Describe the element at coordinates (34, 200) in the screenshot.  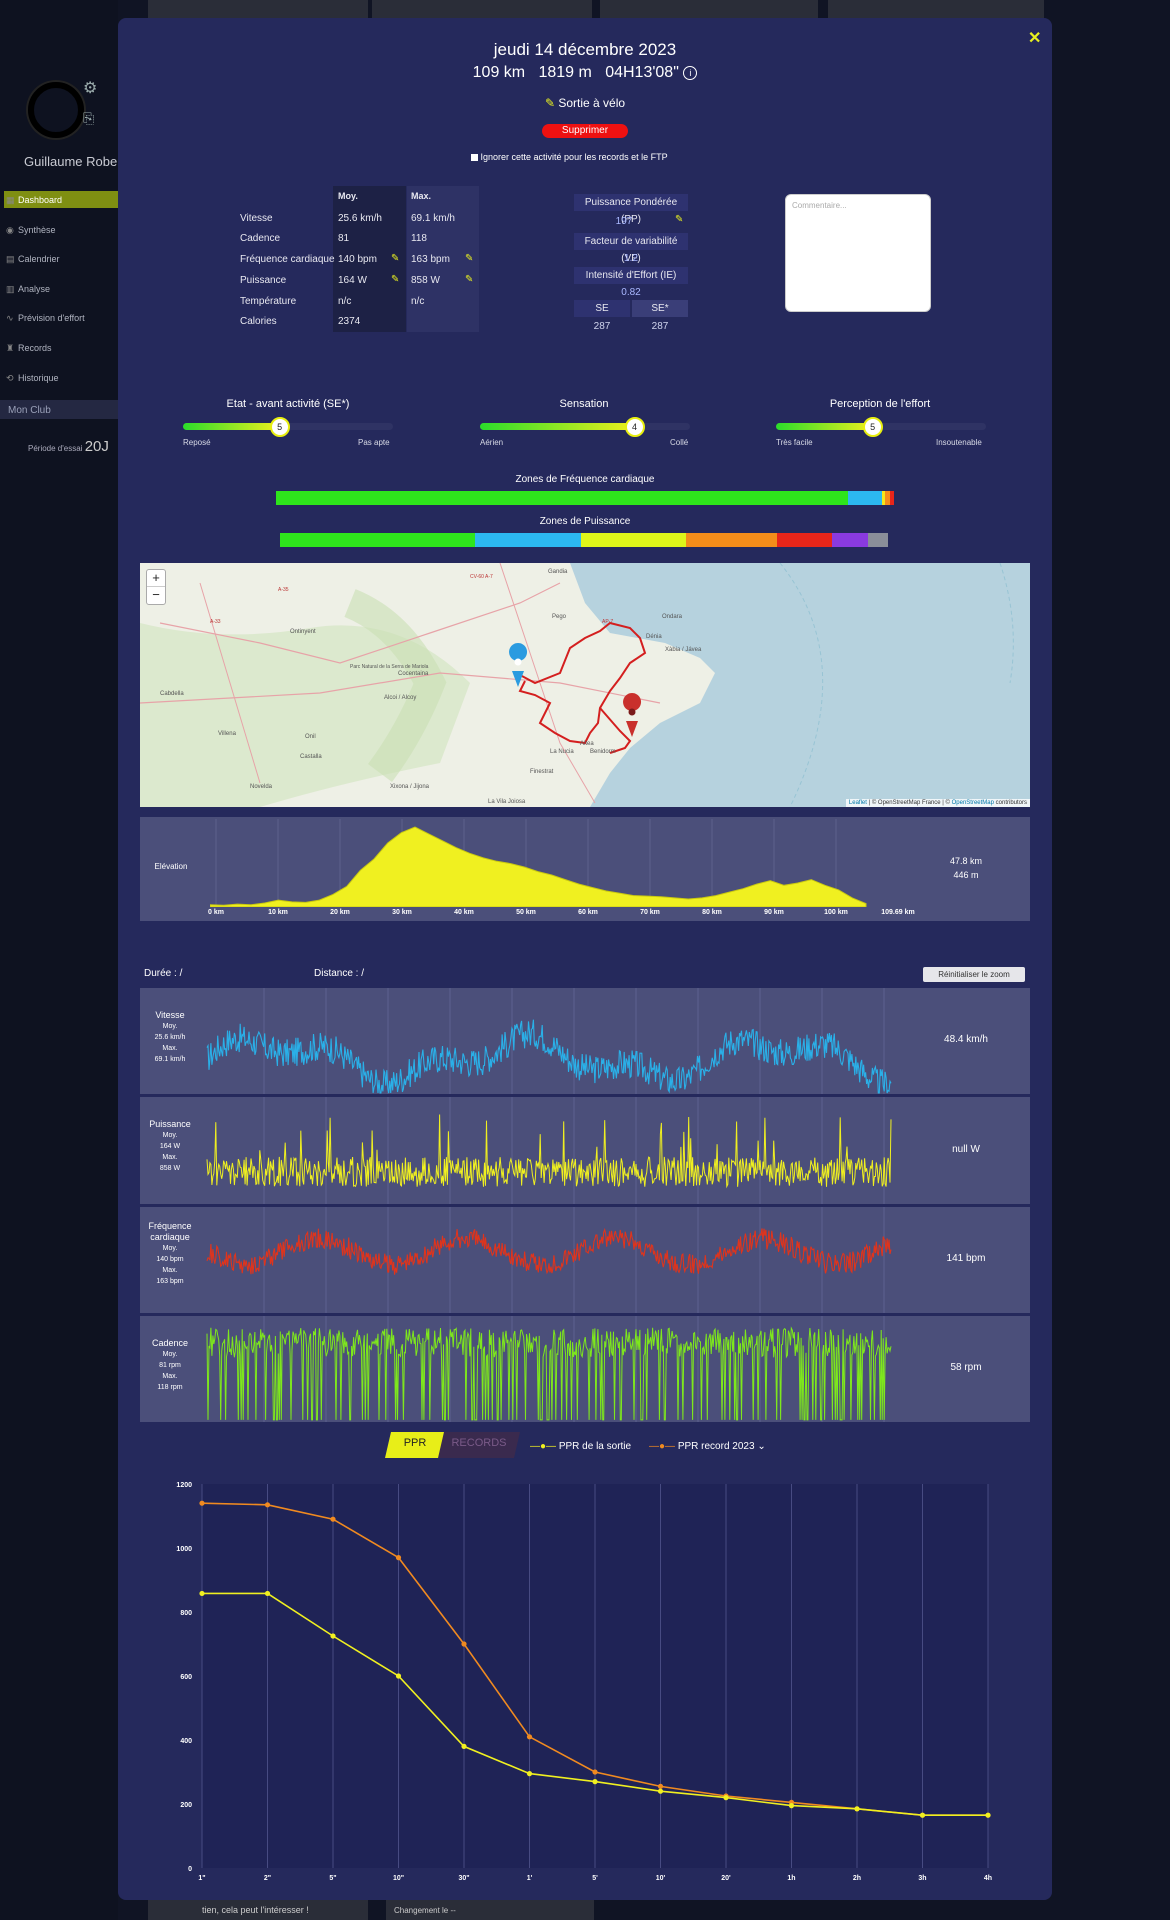
I see `sidebar-item-dashboard: ▦ Dashboard` at that location.